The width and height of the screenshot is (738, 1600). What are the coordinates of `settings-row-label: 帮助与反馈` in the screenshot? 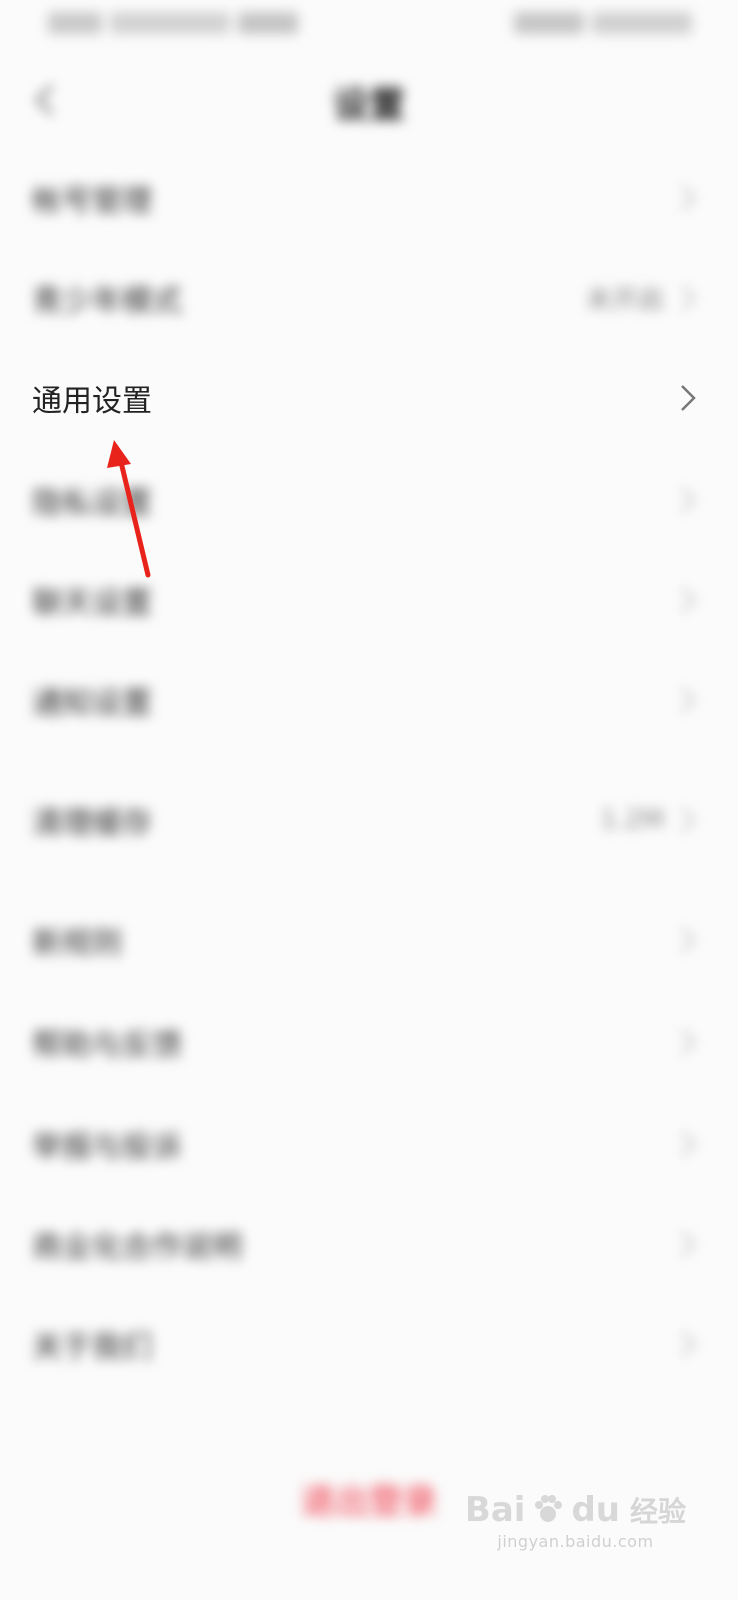 It's located at (107, 1045).